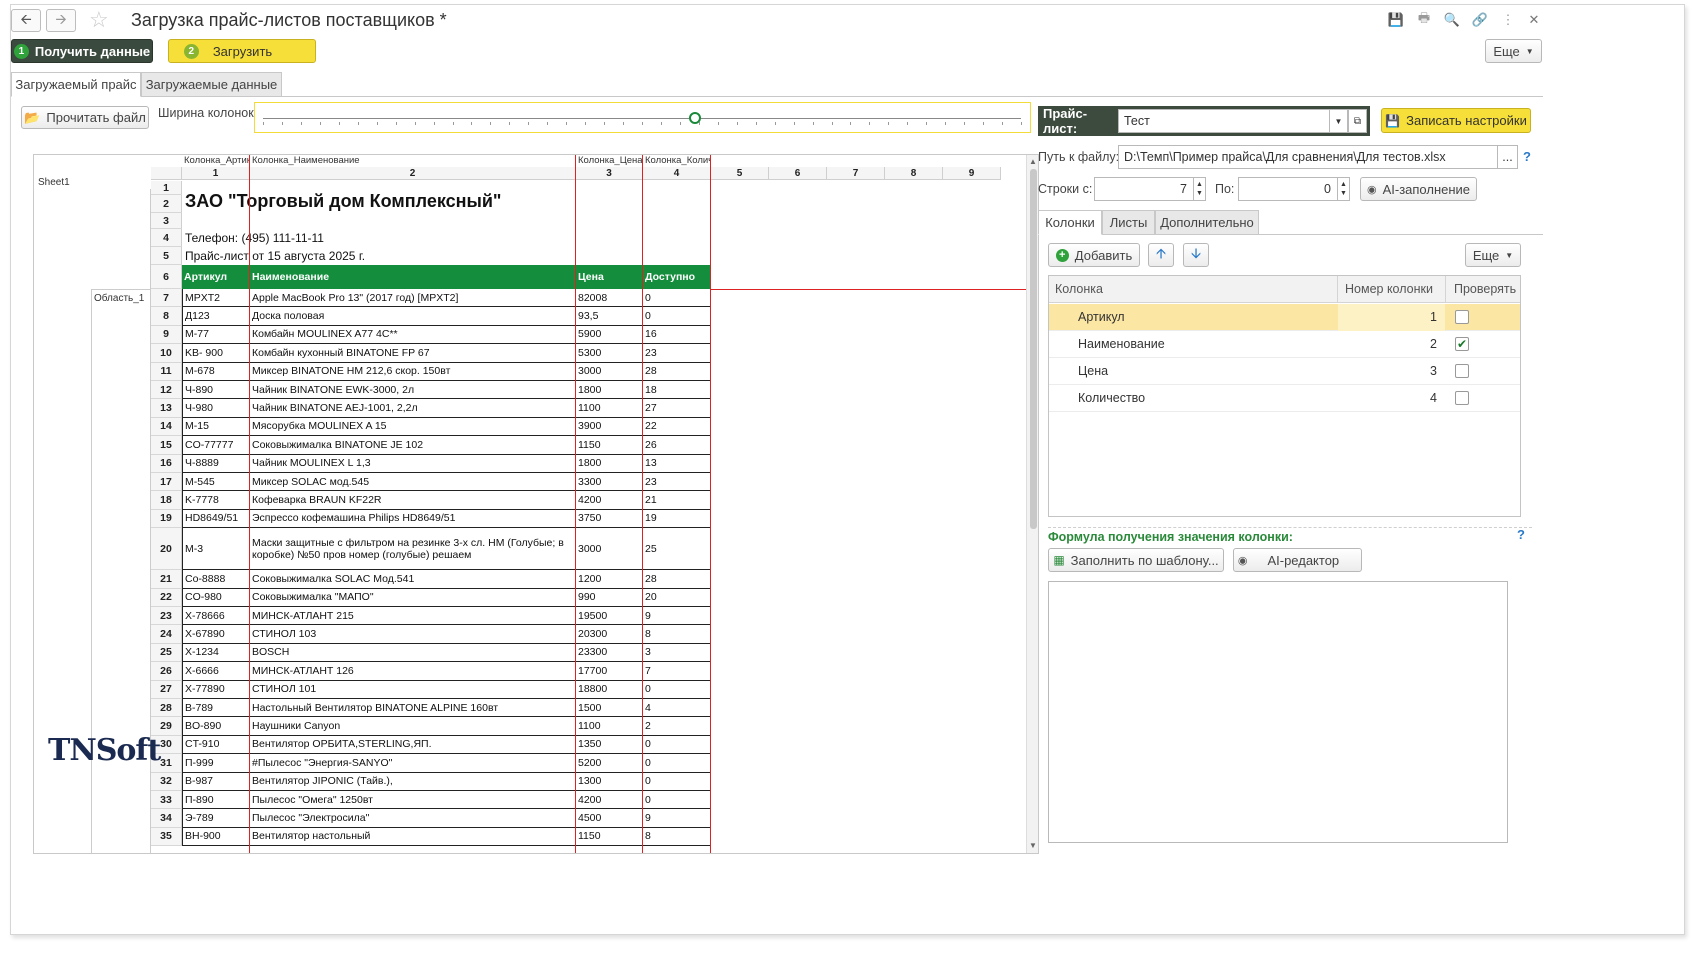 This screenshot has height=958, width=1703. What do you see at coordinates (1128, 222) in the screenshot?
I see `tab-sheets: Листы` at bounding box center [1128, 222].